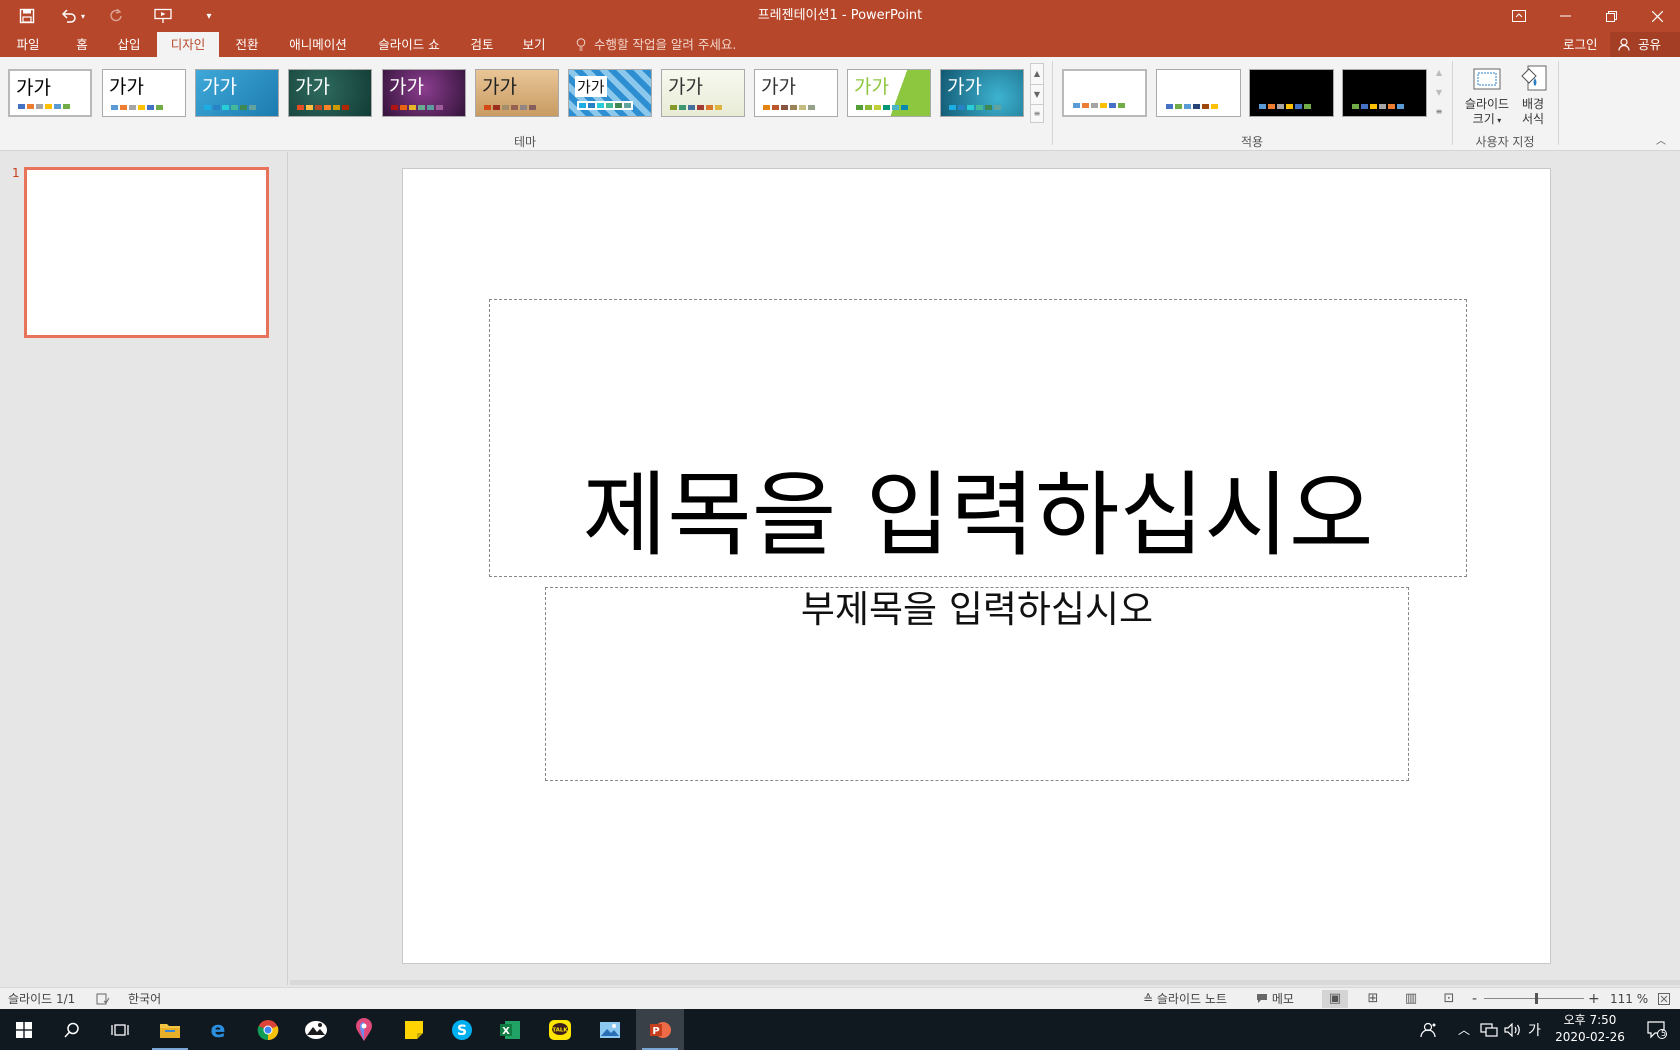  I want to click on theme-organic: 가가, so click(703, 93).